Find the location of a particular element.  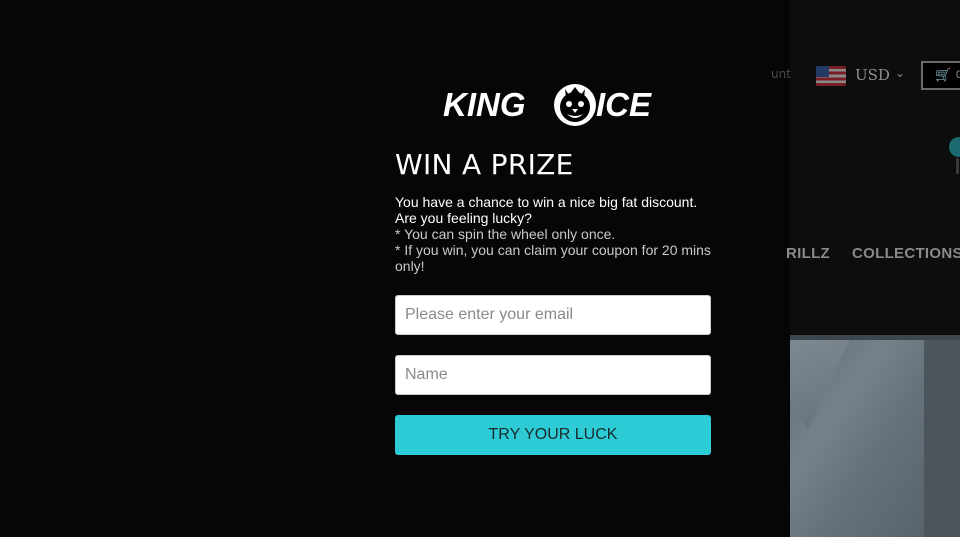

name-field is located at coordinates (553, 375).